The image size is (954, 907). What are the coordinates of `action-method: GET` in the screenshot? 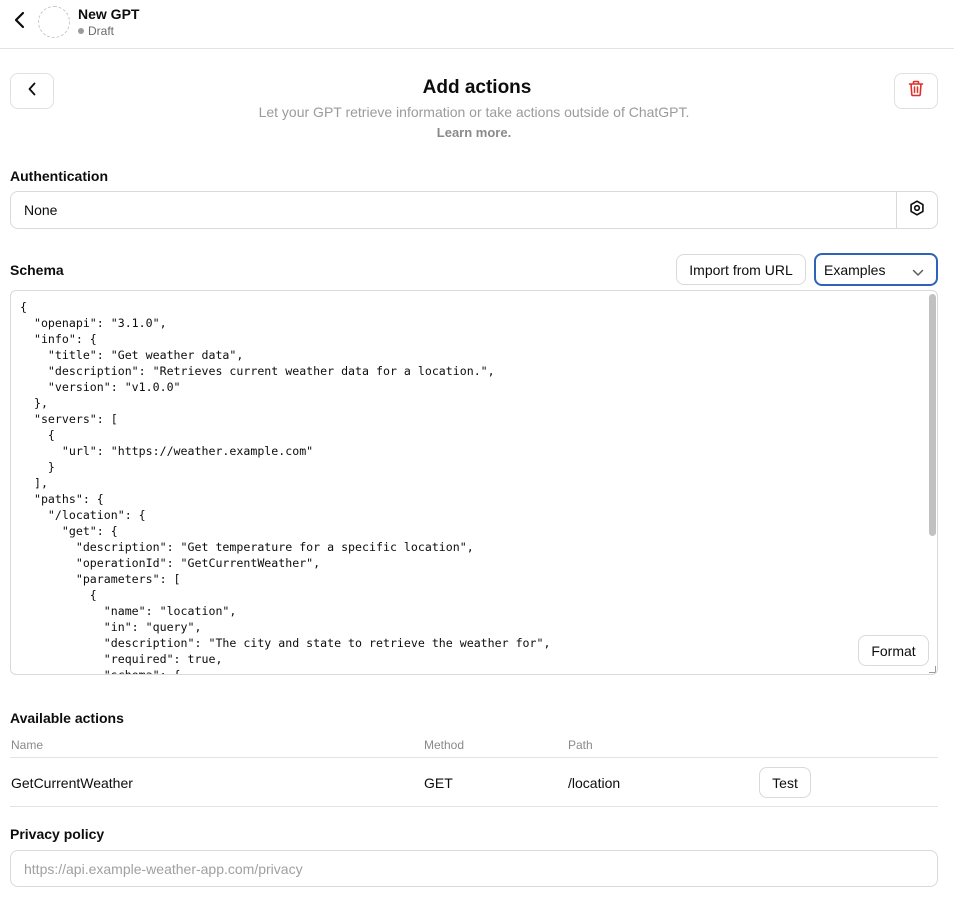 It's located at (438, 783).